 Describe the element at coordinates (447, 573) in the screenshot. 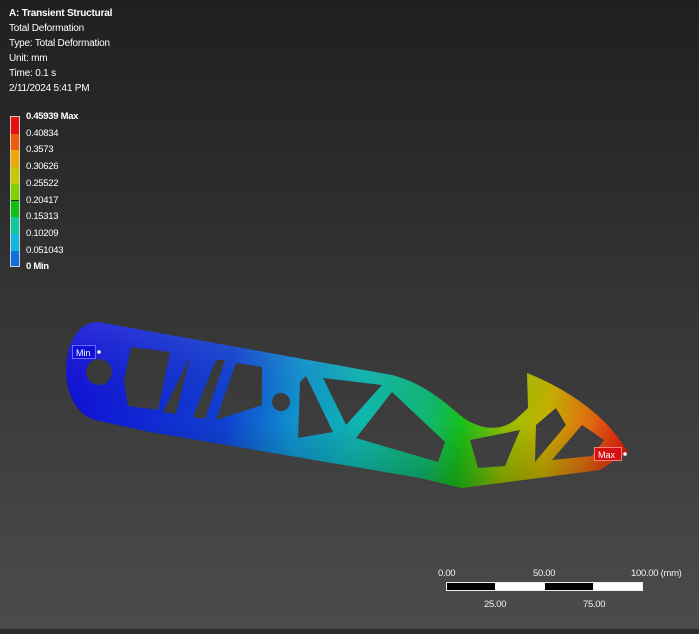

I see `scale-tick-label: 0.00` at that location.